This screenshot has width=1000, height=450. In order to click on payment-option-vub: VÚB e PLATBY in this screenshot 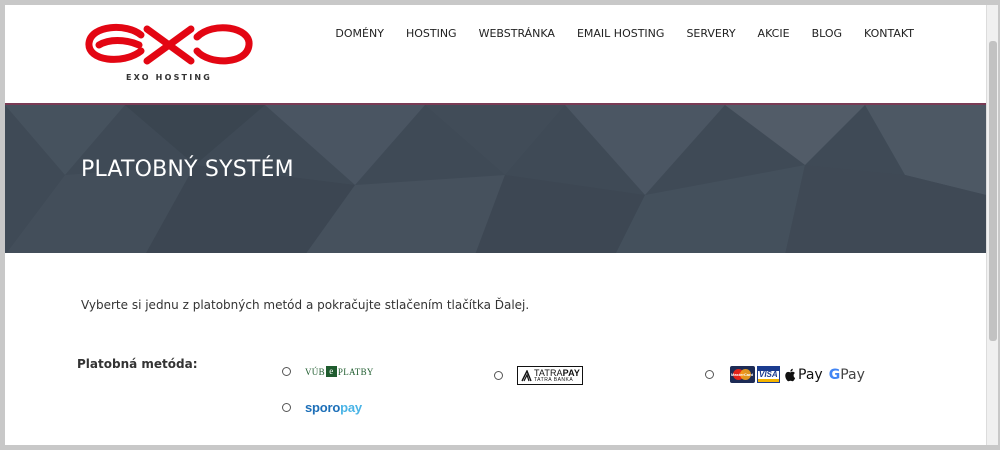, I will do `click(328, 371)`.